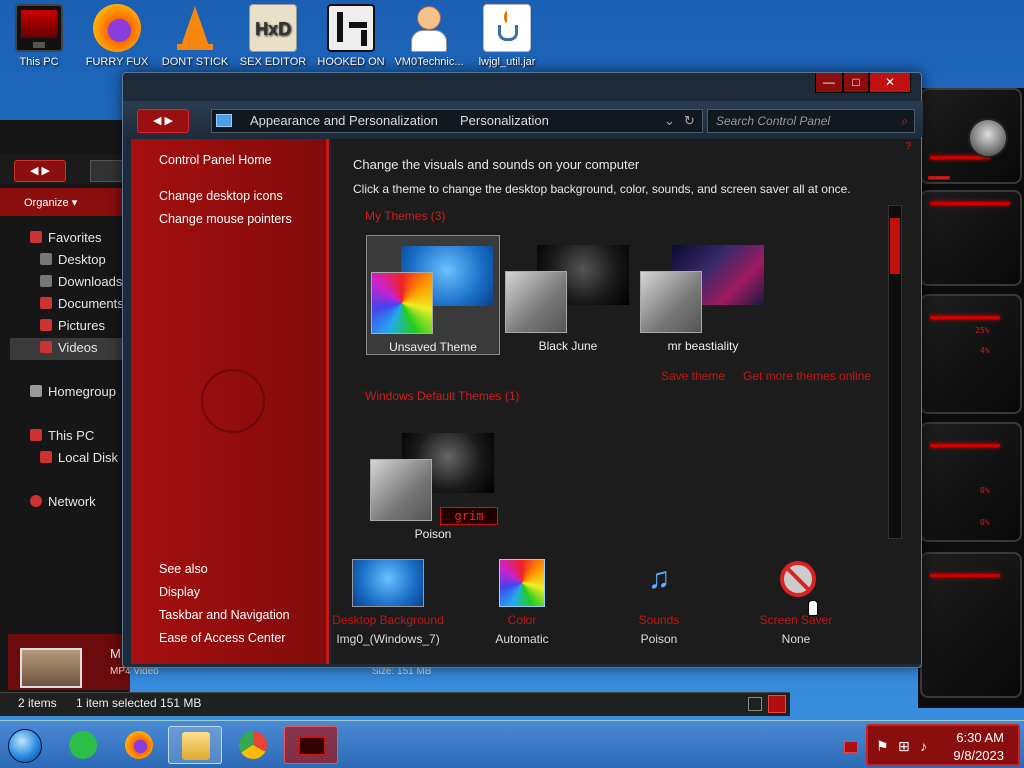 The width and height of the screenshot is (1024, 768). Describe the element at coordinates (433, 483) in the screenshot. I see `theme-poison: grim Poison` at that location.